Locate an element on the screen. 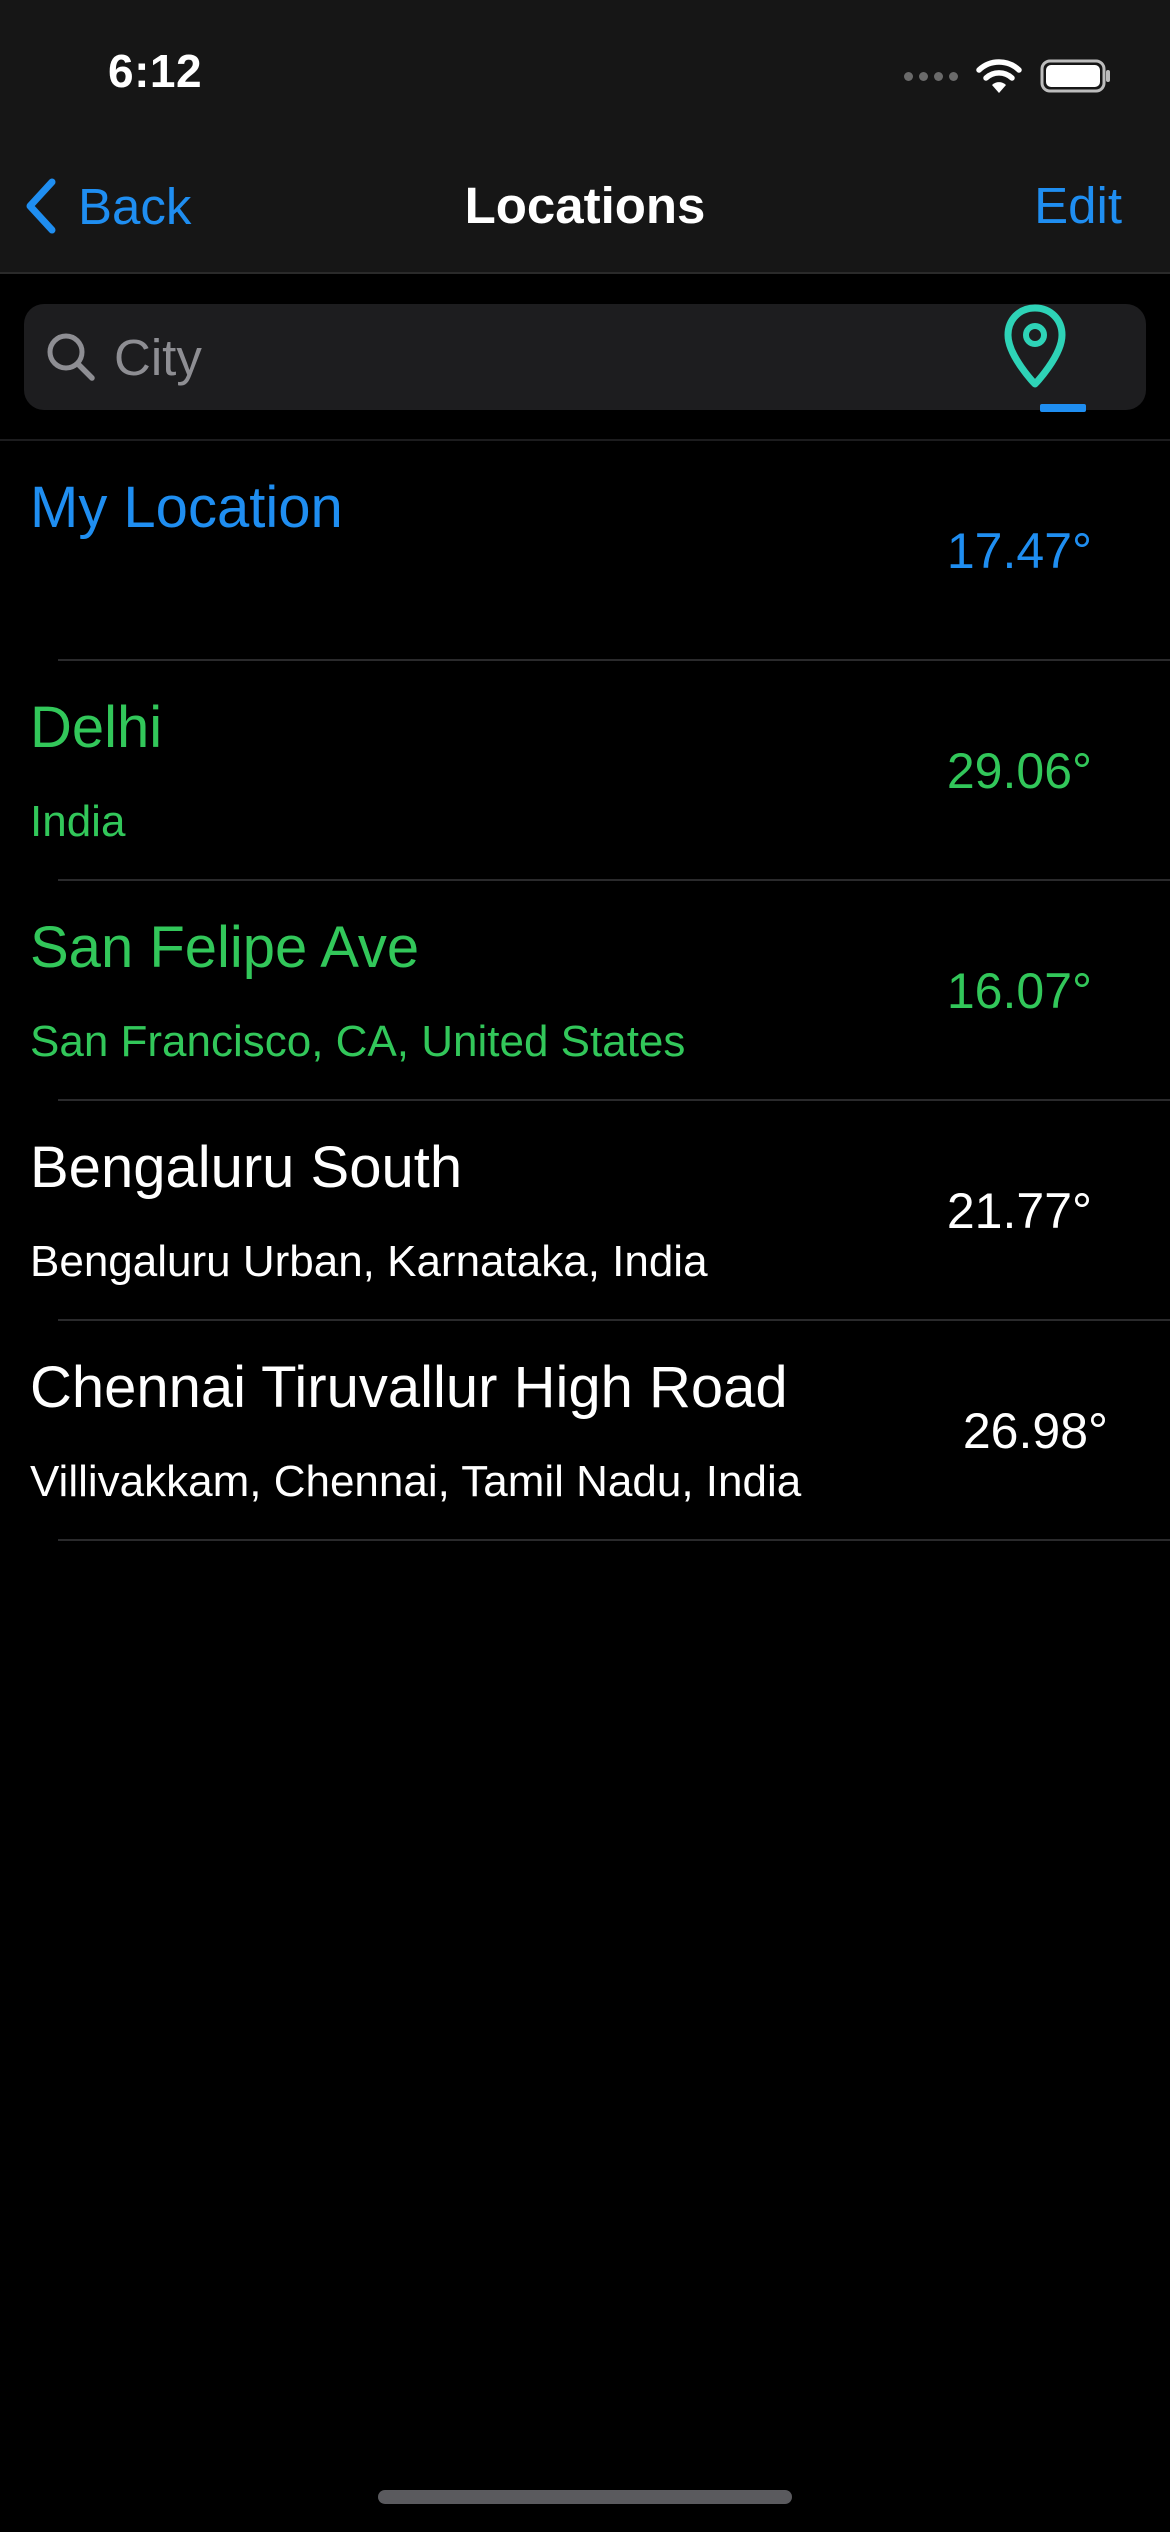  location-name: San Felipe Ave is located at coordinates (225, 947).